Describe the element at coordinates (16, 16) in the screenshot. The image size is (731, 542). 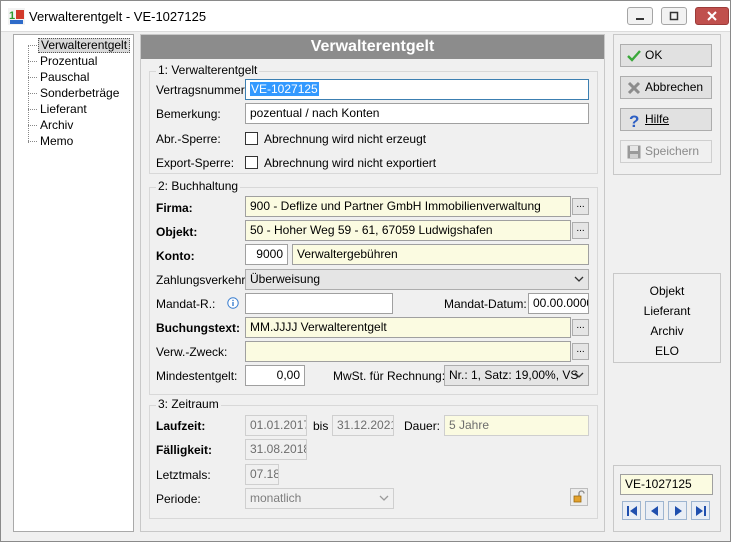
I see `app-icon: 1` at that location.